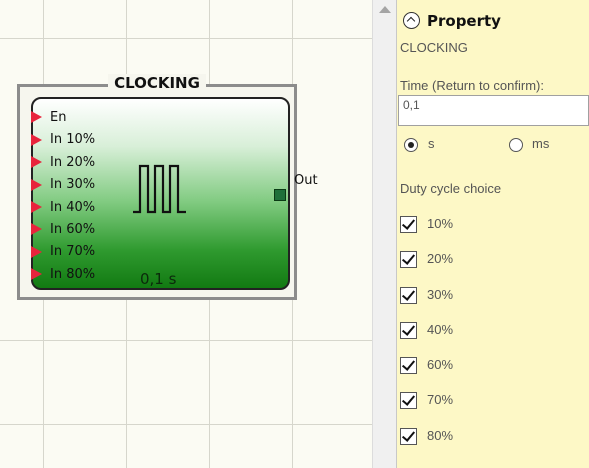 This screenshot has height=468, width=589. I want to click on unit-radio-ms, so click(516, 145).